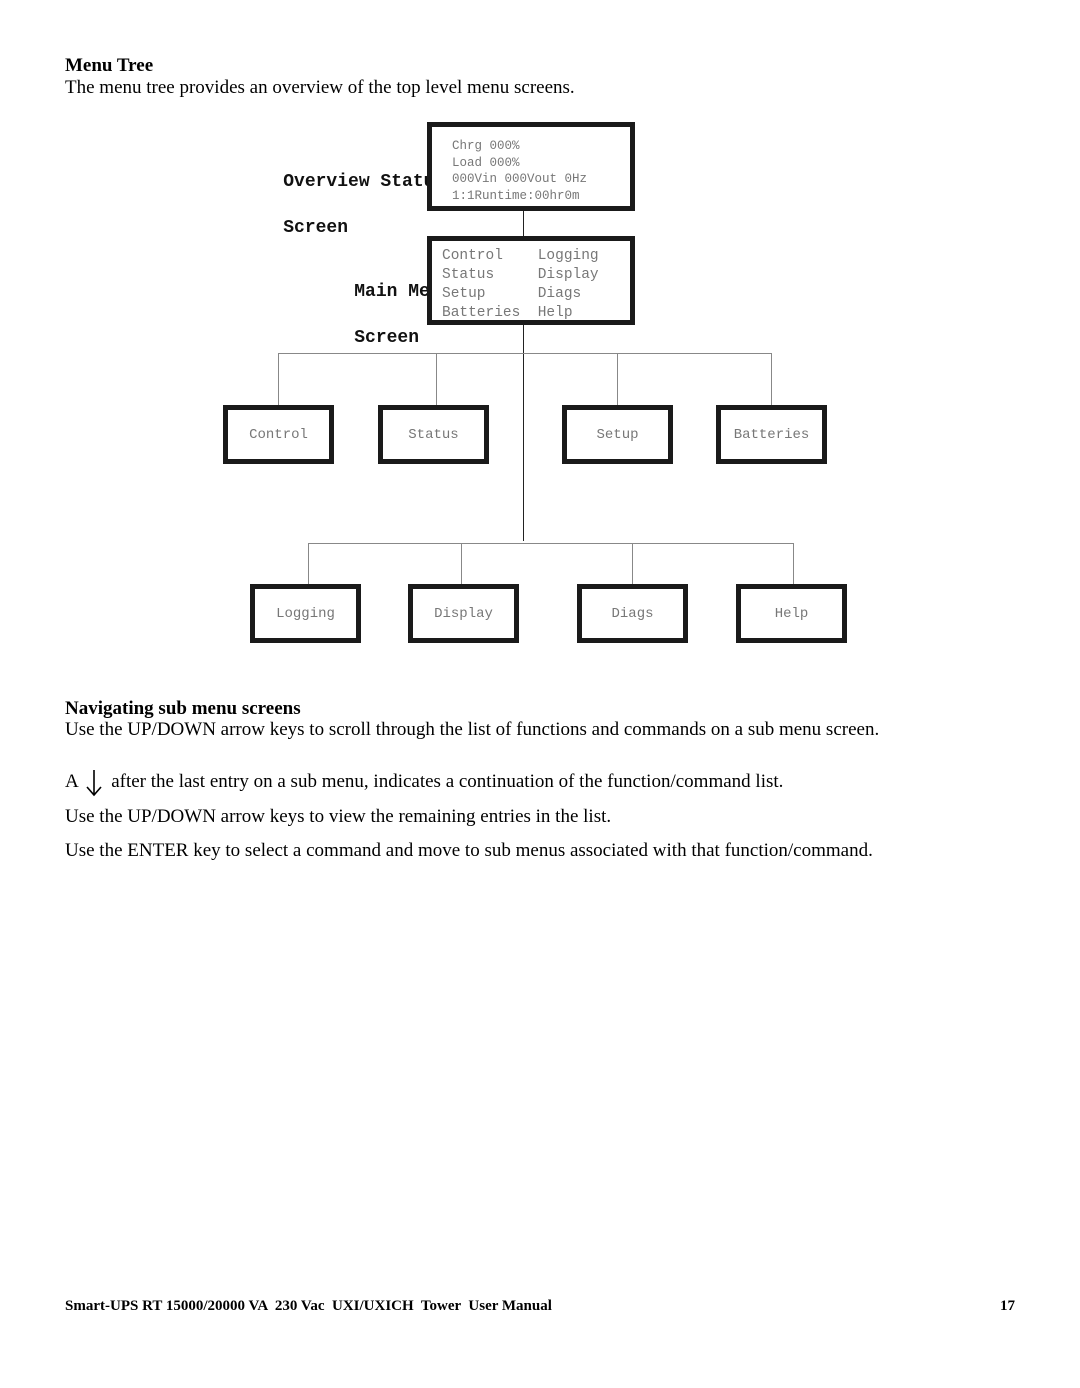 The height and width of the screenshot is (1388, 1080). Describe the element at coordinates (507, 313) in the screenshot. I see `screen-line: Batteries Help` at that location.